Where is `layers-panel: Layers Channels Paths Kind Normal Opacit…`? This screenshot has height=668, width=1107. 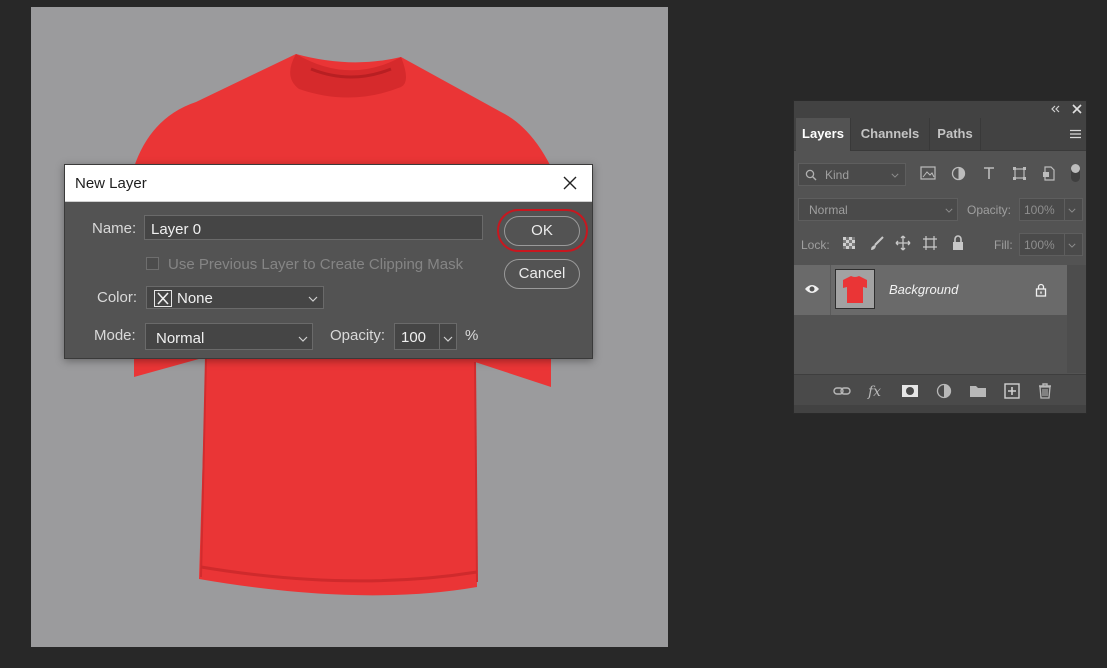 layers-panel: Layers Channels Paths Kind Normal Opacit… is located at coordinates (940, 257).